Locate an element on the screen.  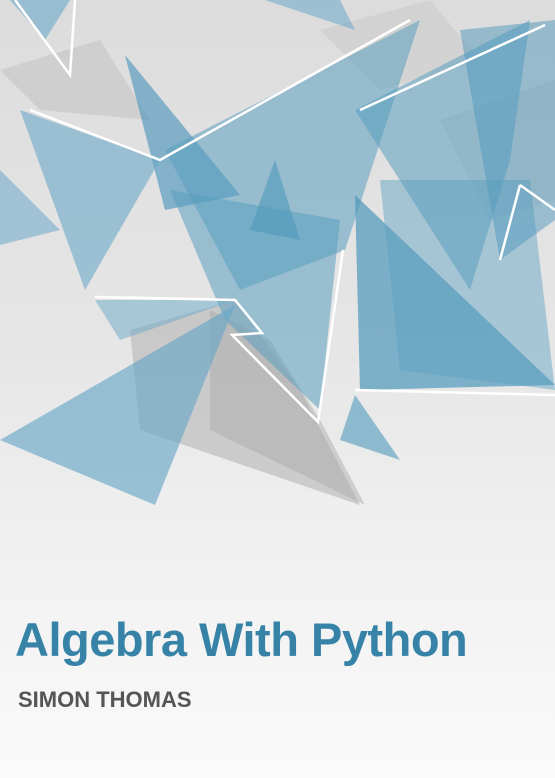
gray-shard is located at coordinates (75, 80).